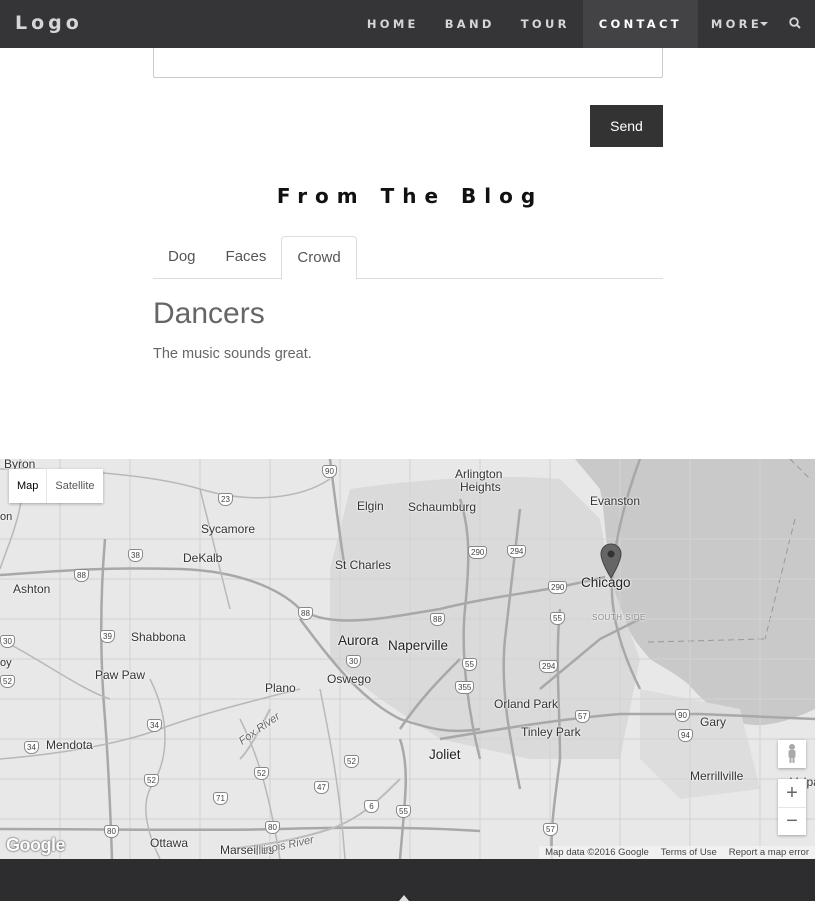 This screenshot has width=815, height=901. What do you see at coordinates (582, 716) in the screenshot?
I see `shield-i57: 57` at bounding box center [582, 716].